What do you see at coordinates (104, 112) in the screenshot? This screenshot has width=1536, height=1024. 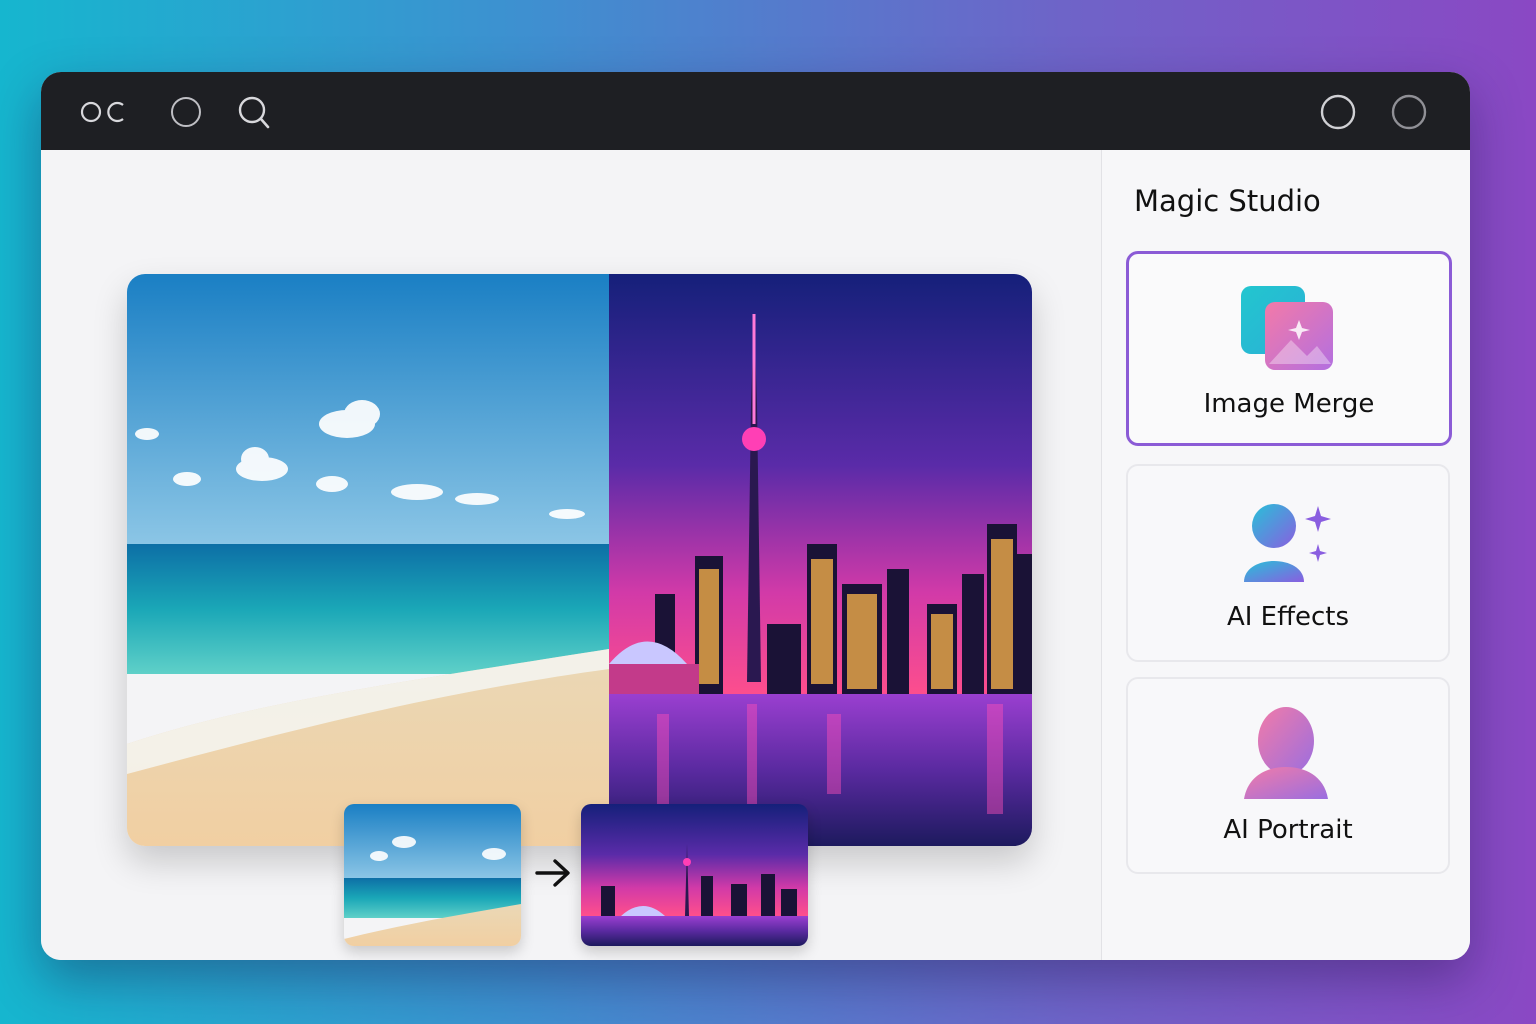 I see `toggle-icon` at bounding box center [104, 112].